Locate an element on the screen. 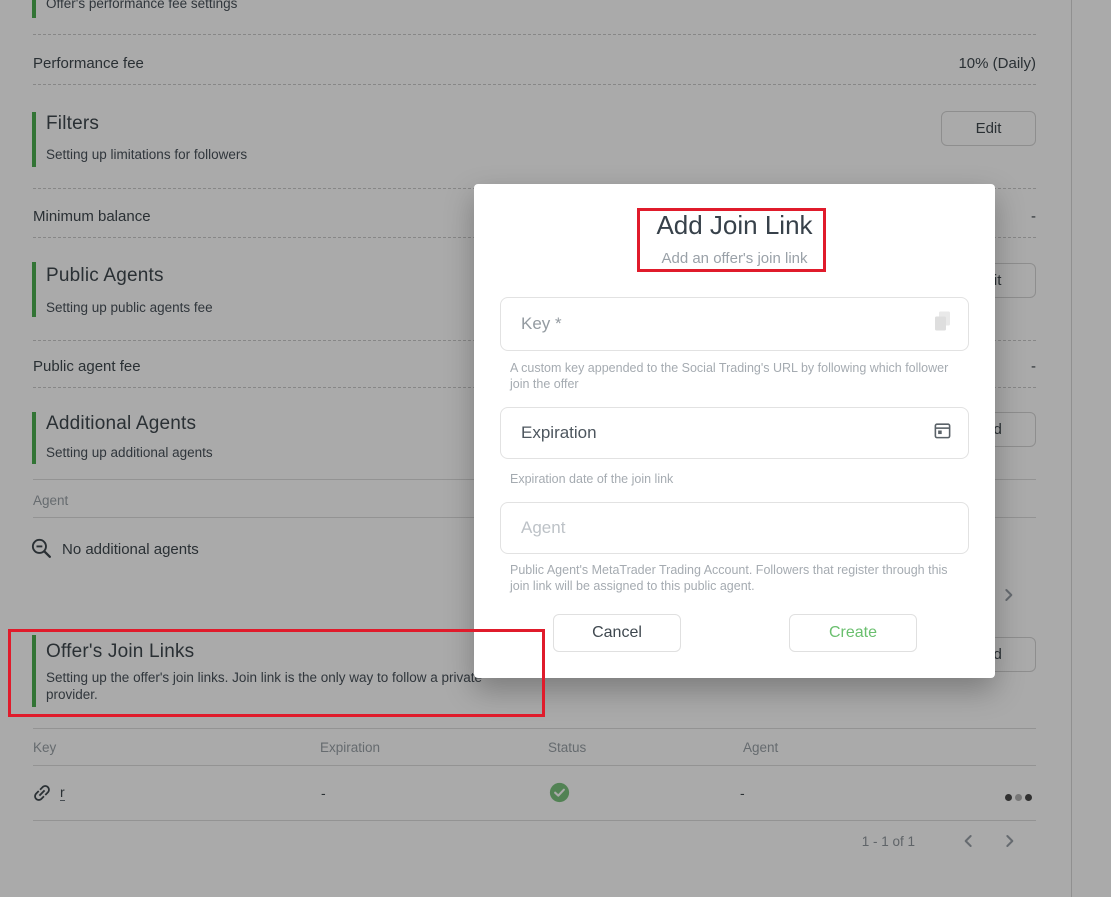 This screenshot has height=897, width=1111. expiration-field is located at coordinates (734, 433).